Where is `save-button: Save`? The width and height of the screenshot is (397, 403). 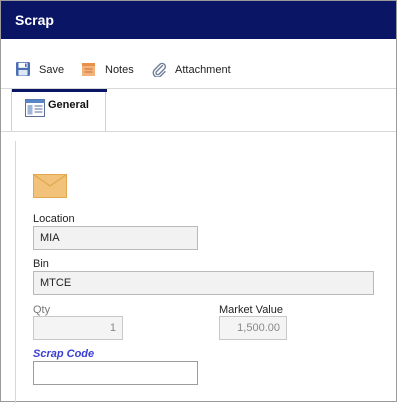
save-button: Save is located at coordinates (39, 70).